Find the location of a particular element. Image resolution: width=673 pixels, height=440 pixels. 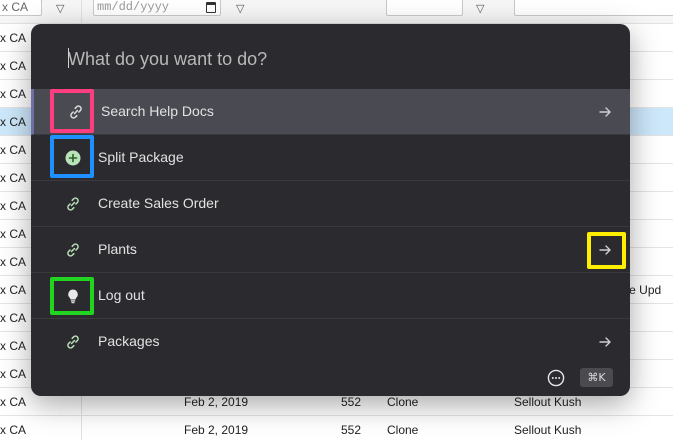

command-item-packages: Packages is located at coordinates (330, 342).